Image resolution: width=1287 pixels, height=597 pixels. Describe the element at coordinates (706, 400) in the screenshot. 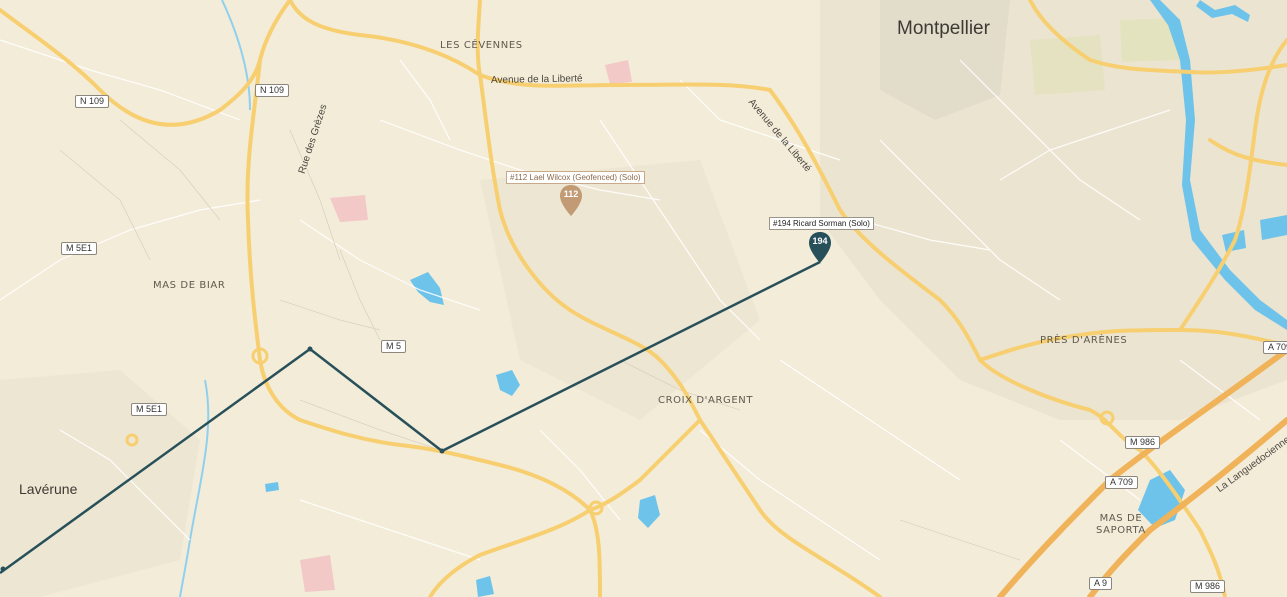

I see `district-label-croix-dargent: CROIX D'ARGENT` at that location.